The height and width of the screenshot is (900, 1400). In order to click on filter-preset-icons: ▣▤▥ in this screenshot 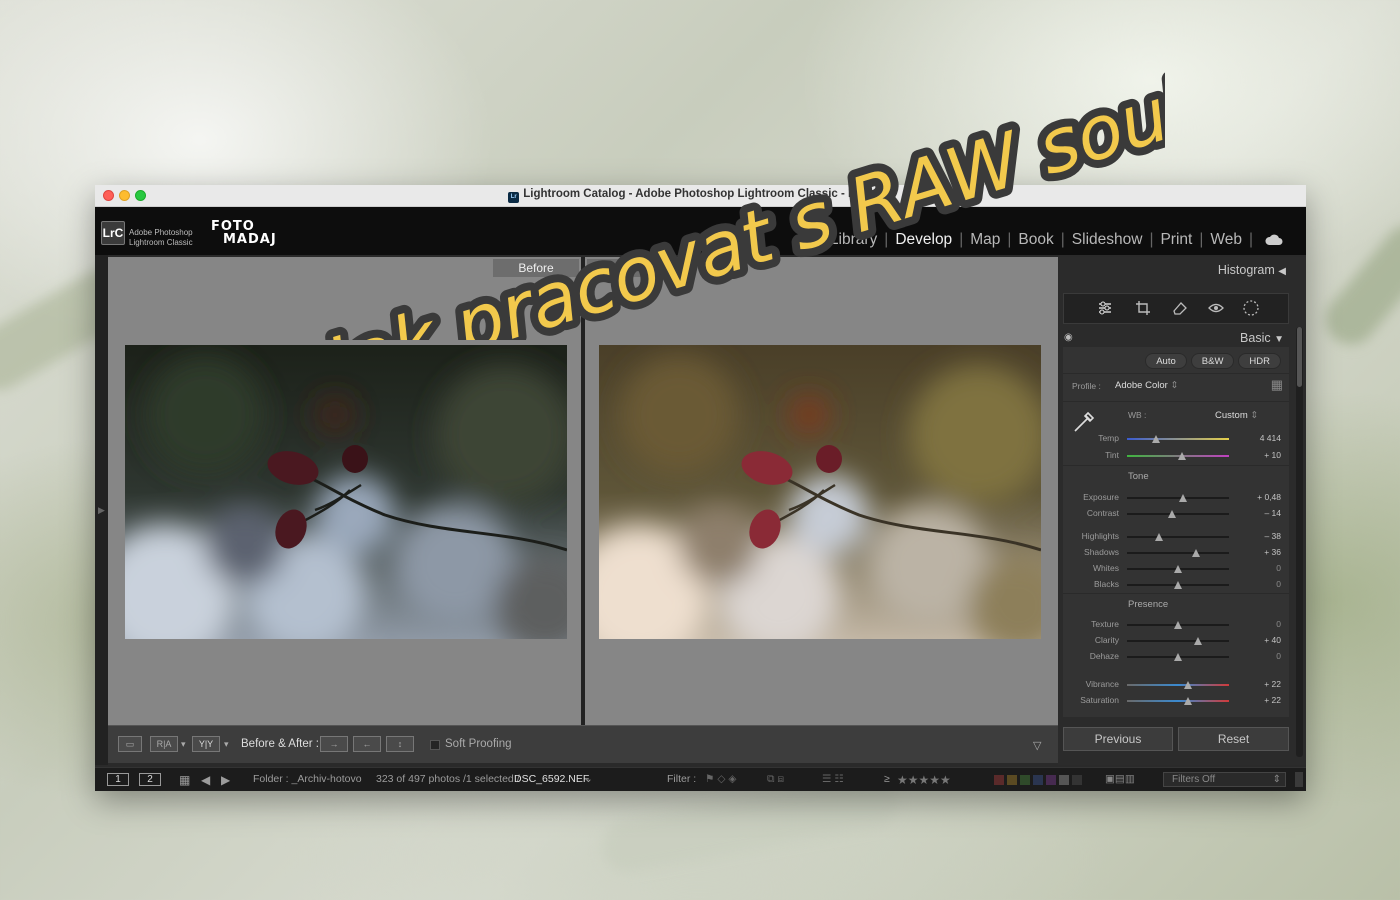, I will do `click(1120, 779)`.